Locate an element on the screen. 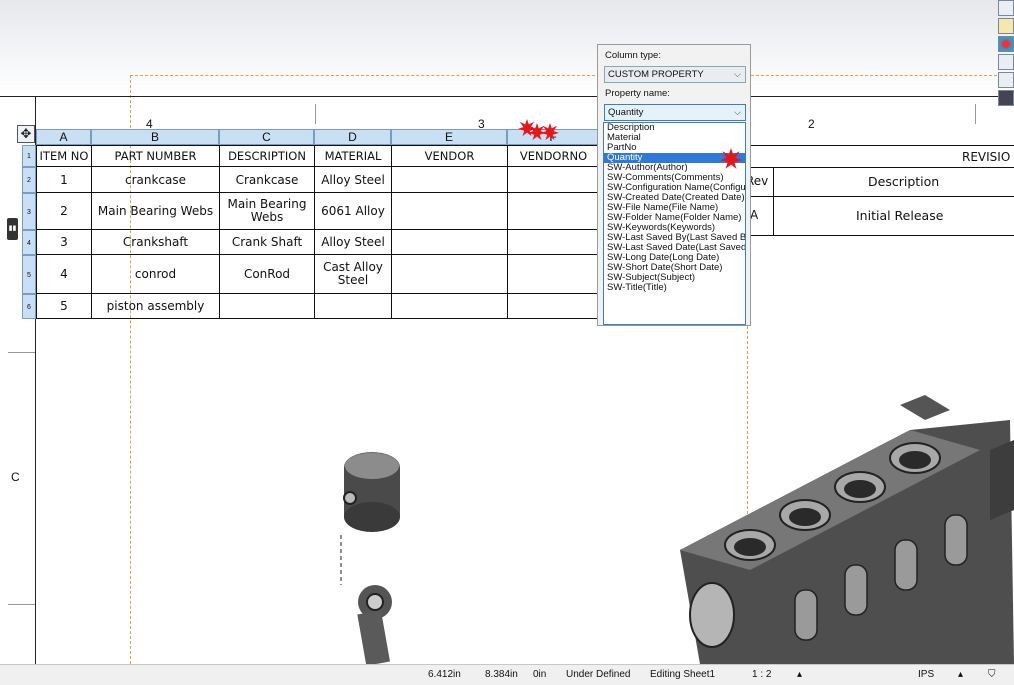 The image size is (1014, 685). table-cell: conrod is located at coordinates (155, 274).